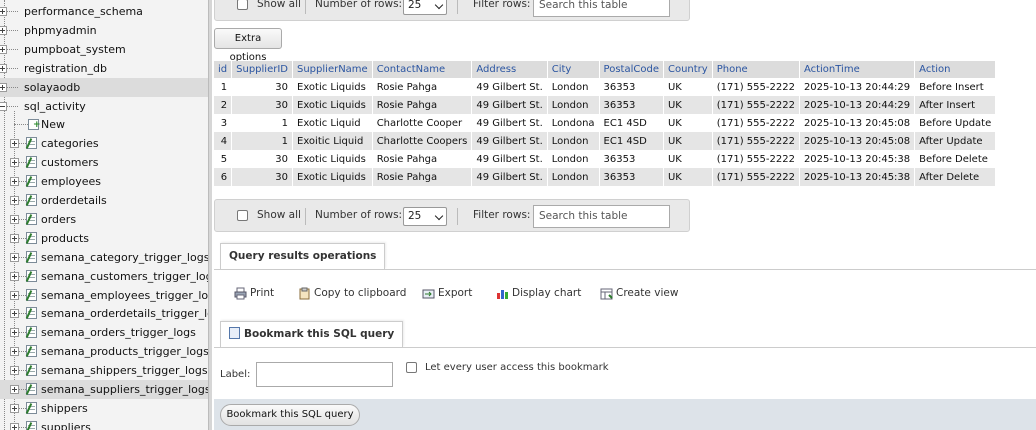 The height and width of the screenshot is (430, 1036). I want to click on sidebar-item-categories: categories, so click(104, 143).